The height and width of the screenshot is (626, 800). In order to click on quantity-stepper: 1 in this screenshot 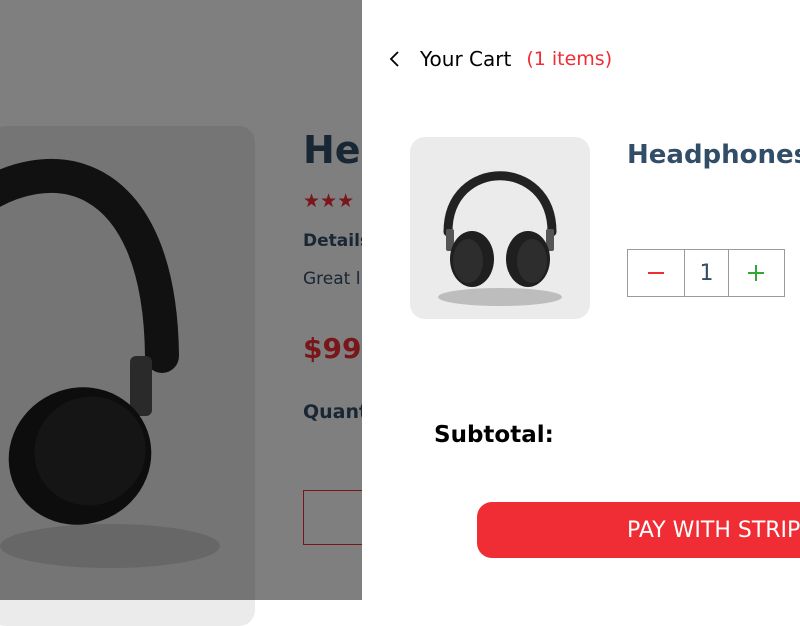, I will do `click(706, 273)`.